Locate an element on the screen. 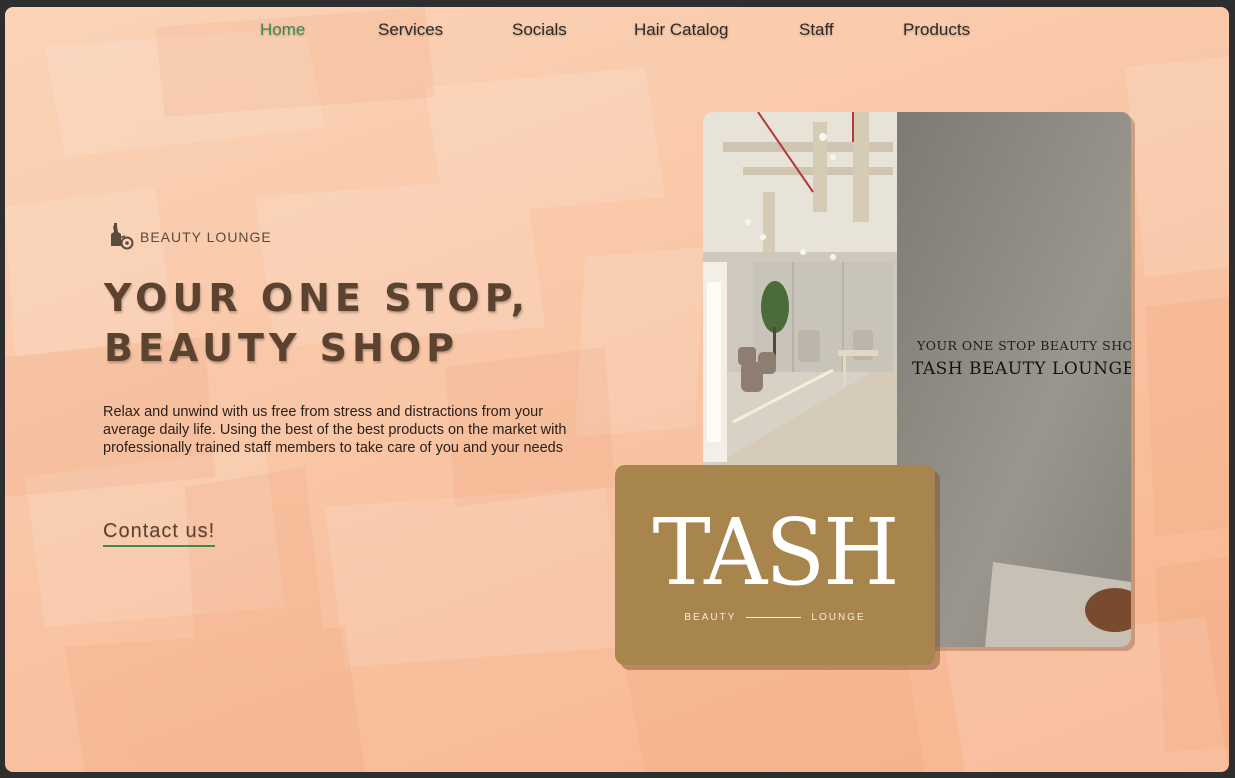 The height and width of the screenshot is (778, 1235). nav-products: Products is located at coordinates (936, 30).